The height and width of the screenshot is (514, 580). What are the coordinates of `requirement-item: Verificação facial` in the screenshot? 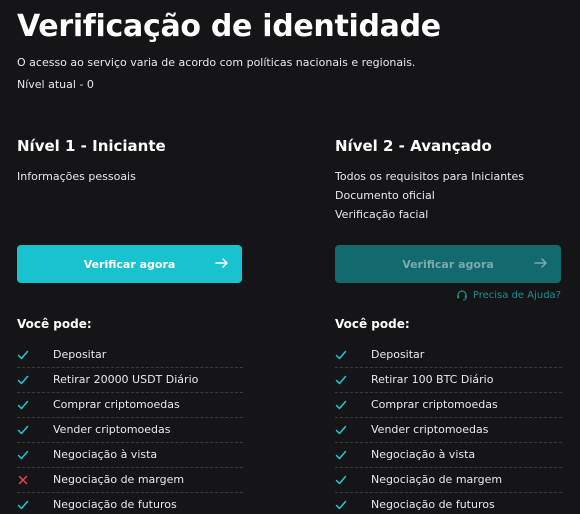 It's located at (382, 214).